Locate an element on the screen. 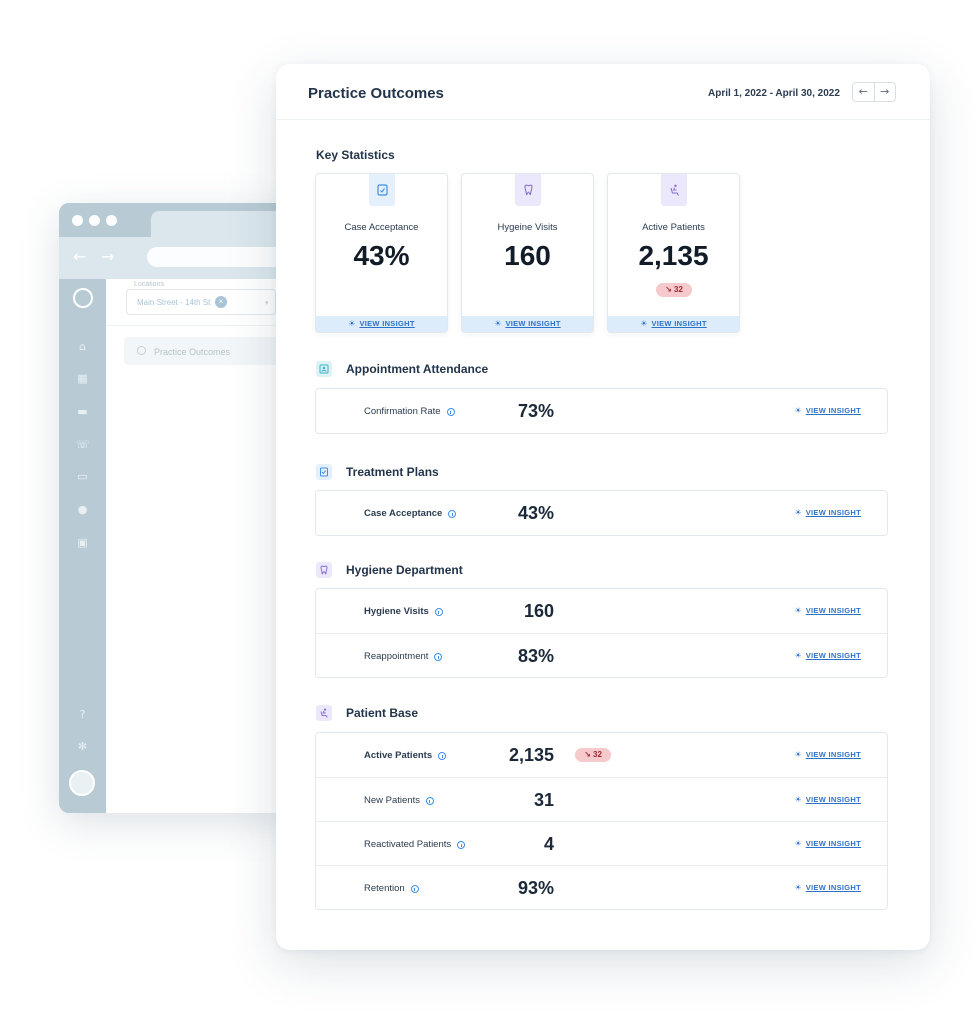 This screenshot has width=980, height=1015. next-period-button: → is located at coordinates (884, 92).